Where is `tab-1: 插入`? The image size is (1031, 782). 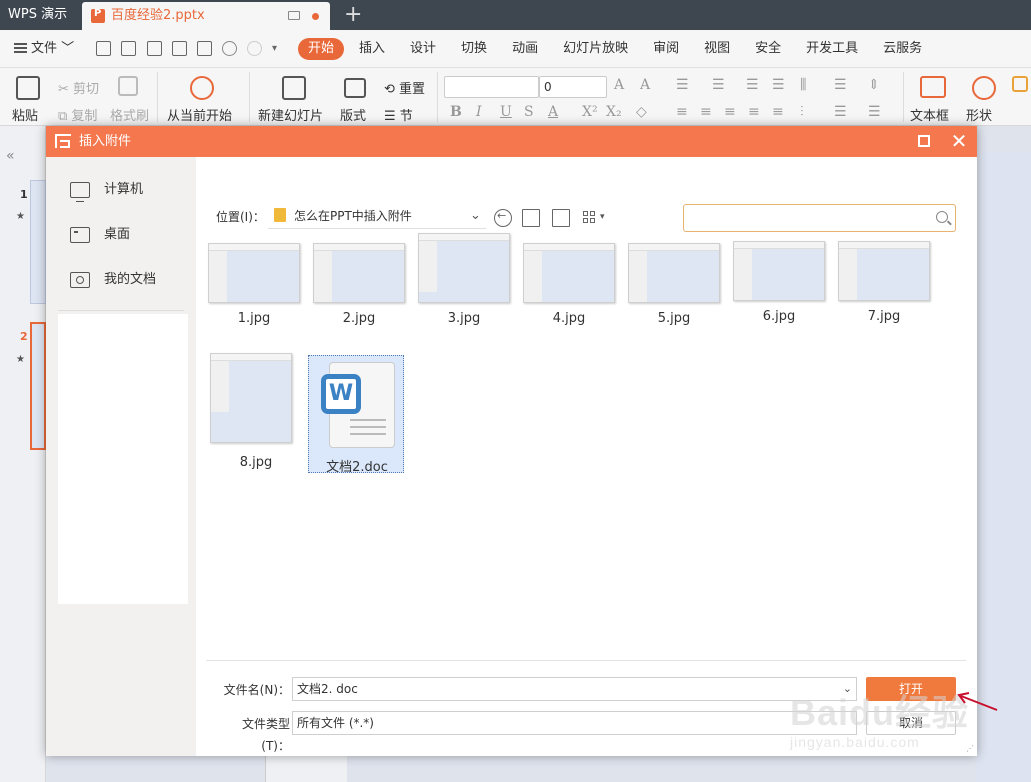 tab-1: 插入 is located at coordinates (372, 49).